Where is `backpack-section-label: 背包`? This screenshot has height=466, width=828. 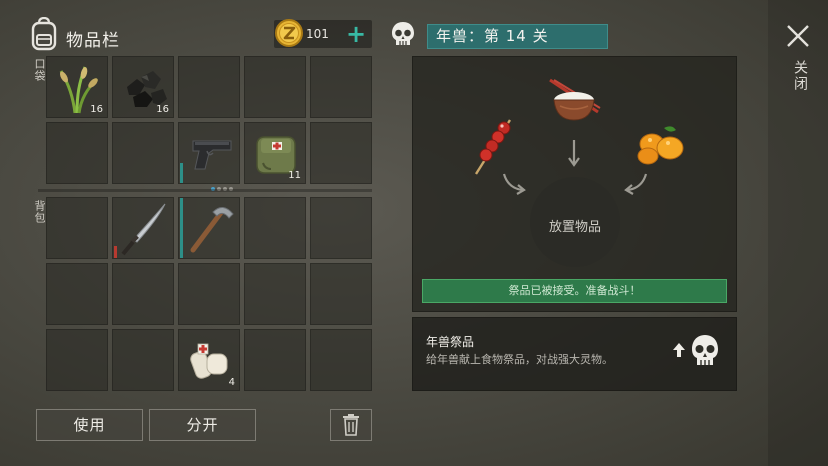
backpack-section-label: 背包 is located at coordinates (39, 212).